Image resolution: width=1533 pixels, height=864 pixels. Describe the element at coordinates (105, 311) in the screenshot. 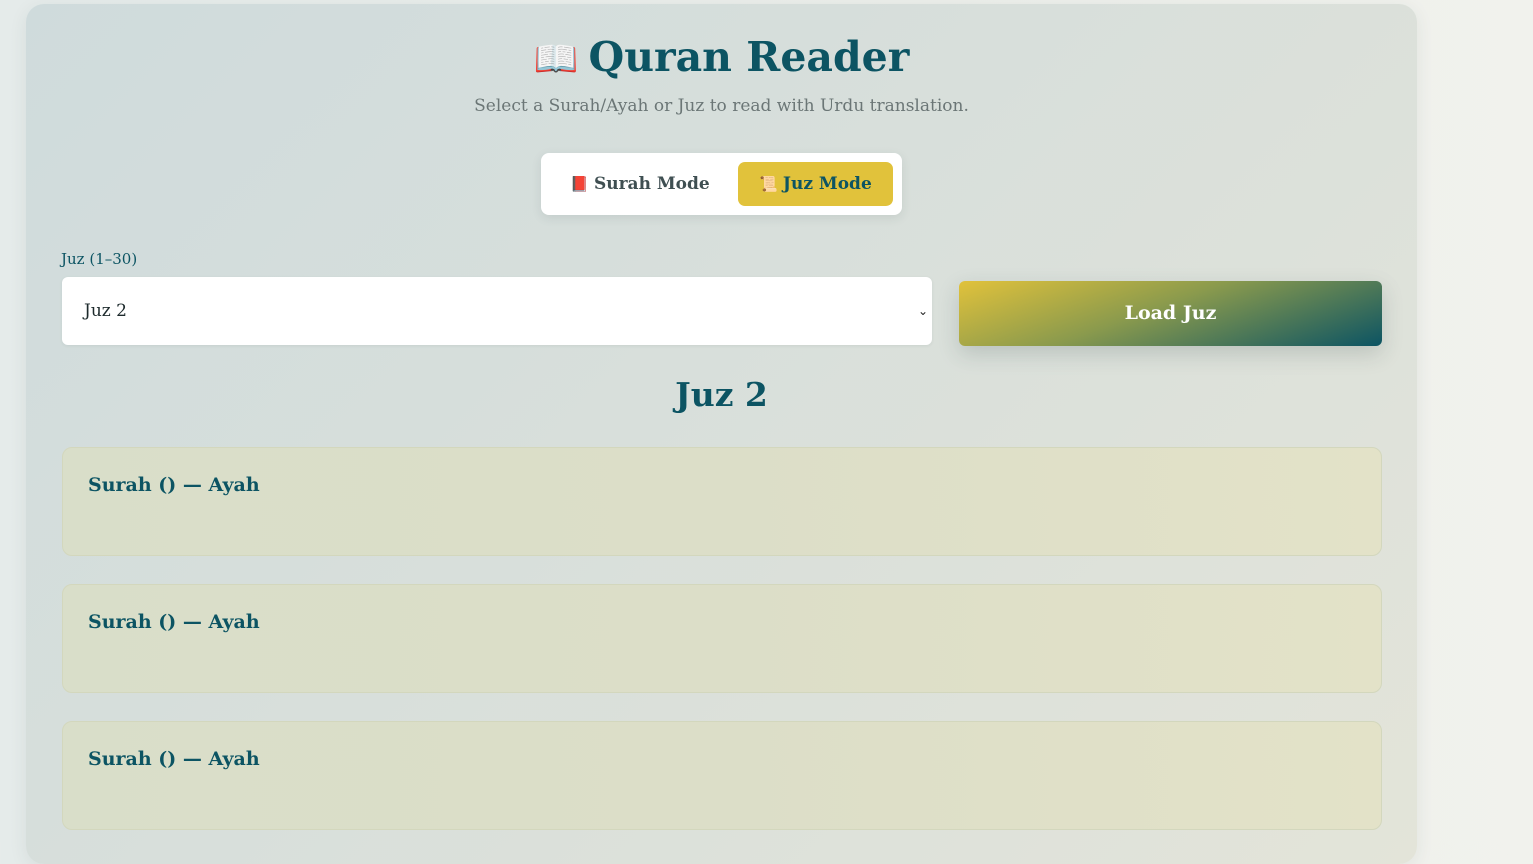

I see `juz-select-value: Juz 2` at that location.